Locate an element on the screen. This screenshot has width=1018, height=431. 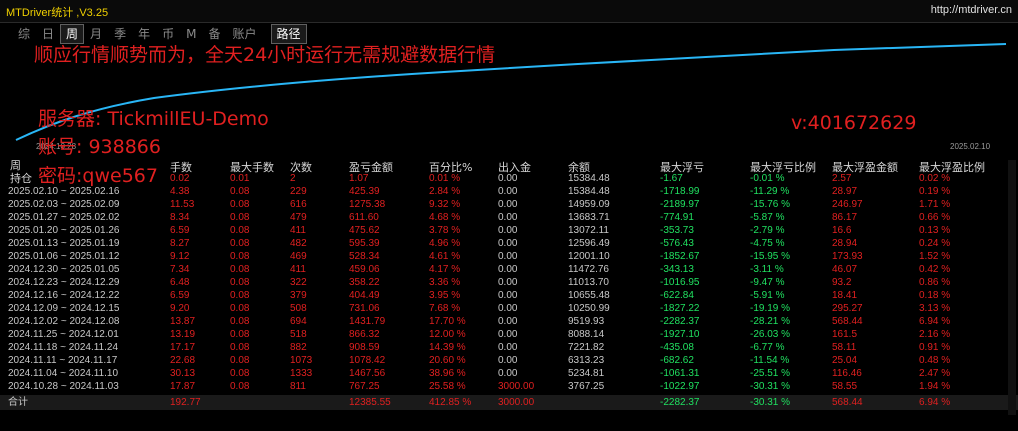
cell-pnl: 475.62 is located at coordinates (364, 230).